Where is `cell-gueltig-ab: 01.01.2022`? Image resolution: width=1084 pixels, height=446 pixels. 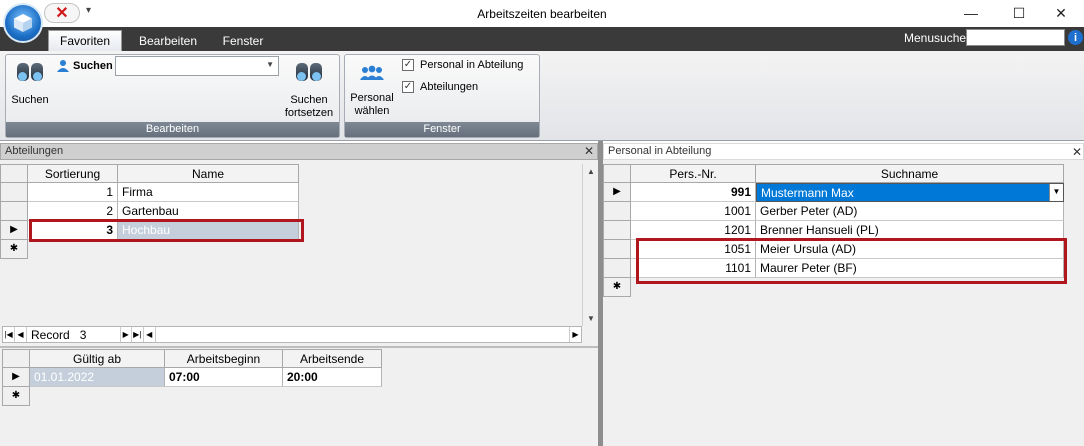 cell-gueltig-ab: 01.01.2022 is located at coordinates (97, 377).